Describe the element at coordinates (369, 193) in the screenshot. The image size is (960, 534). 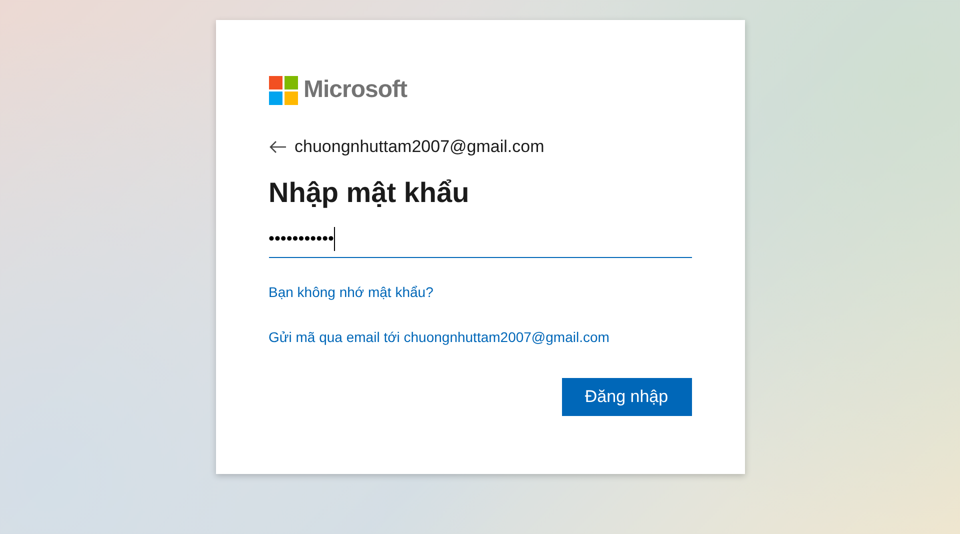
I see `page-title: Nhập mật khẩu` at that location.